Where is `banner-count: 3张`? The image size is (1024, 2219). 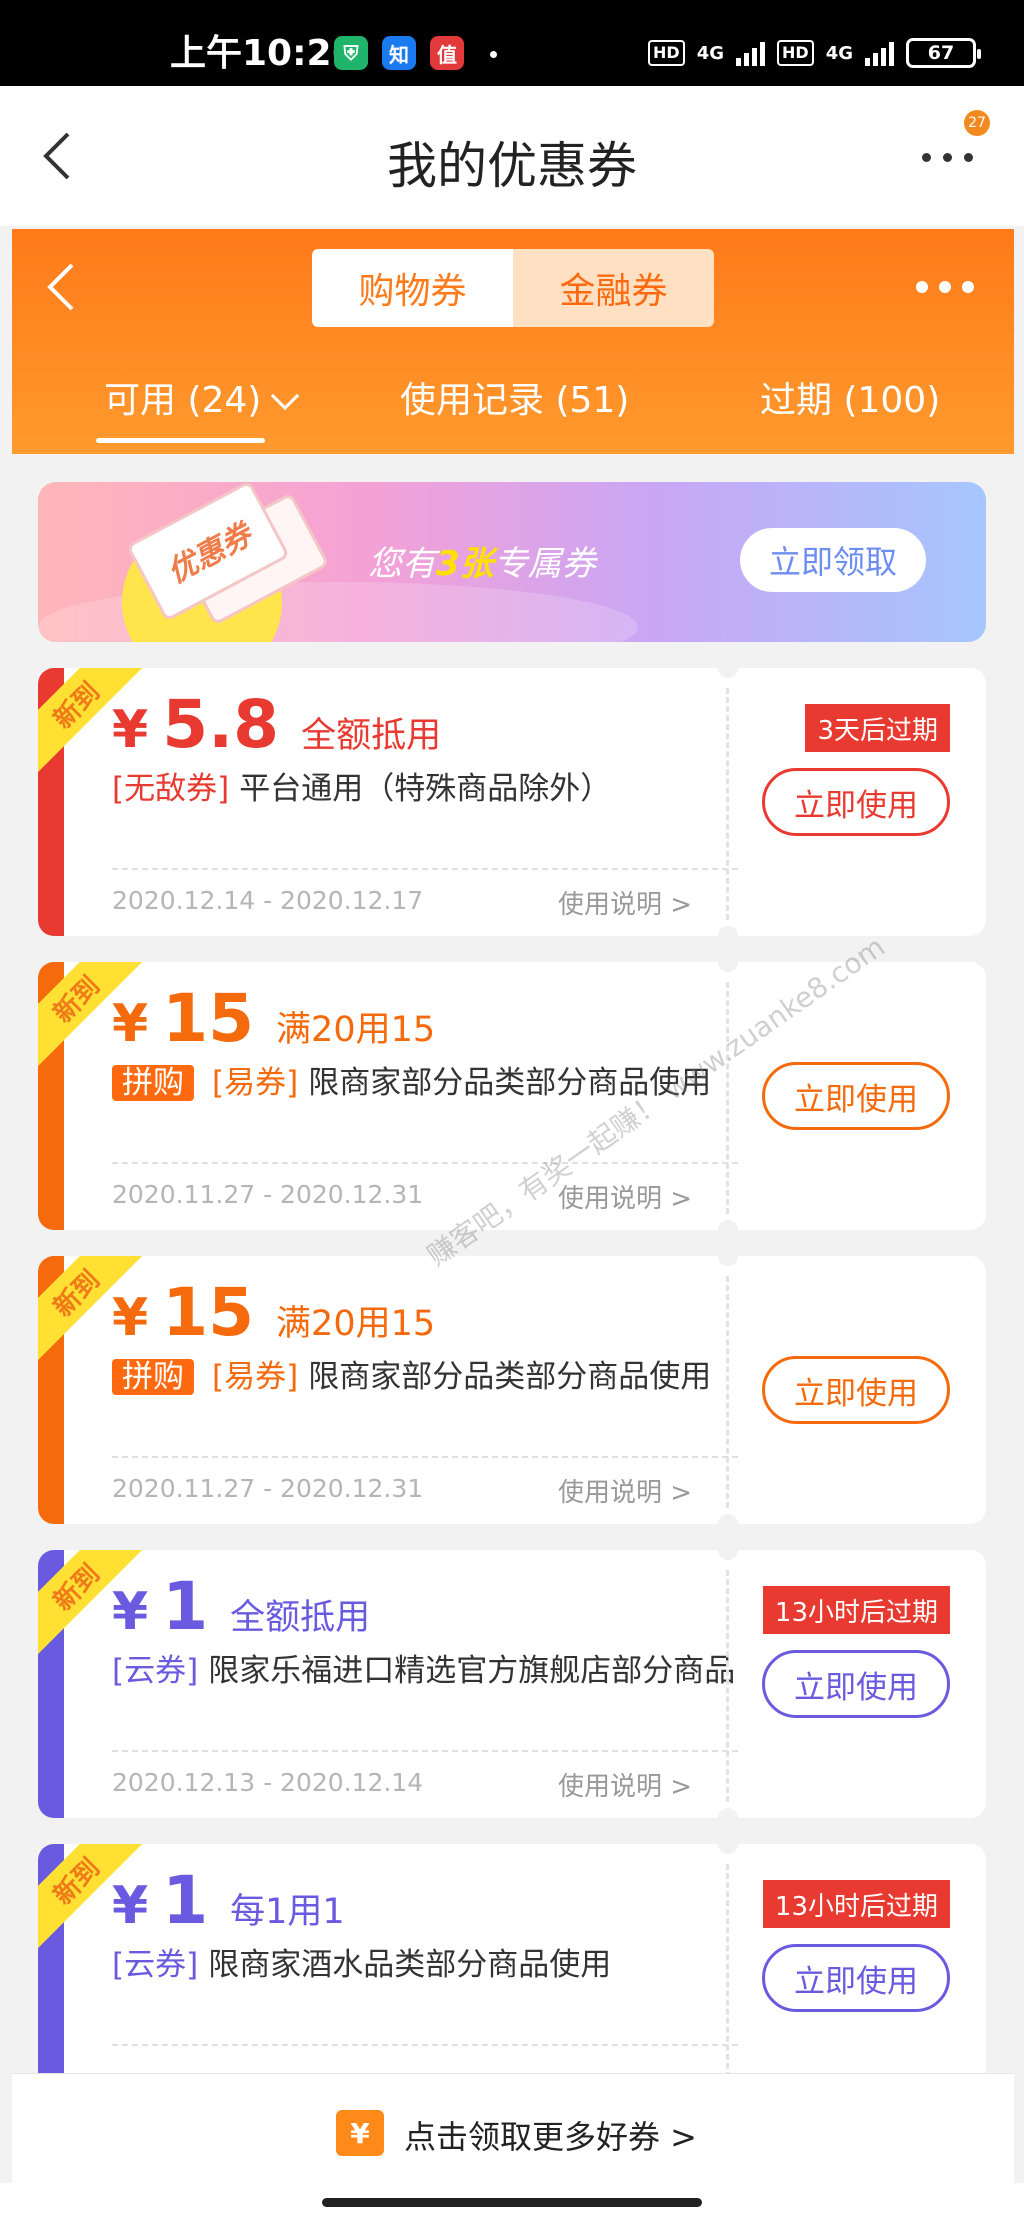 banner-count: 3张 is located at coordinates (465, 564).